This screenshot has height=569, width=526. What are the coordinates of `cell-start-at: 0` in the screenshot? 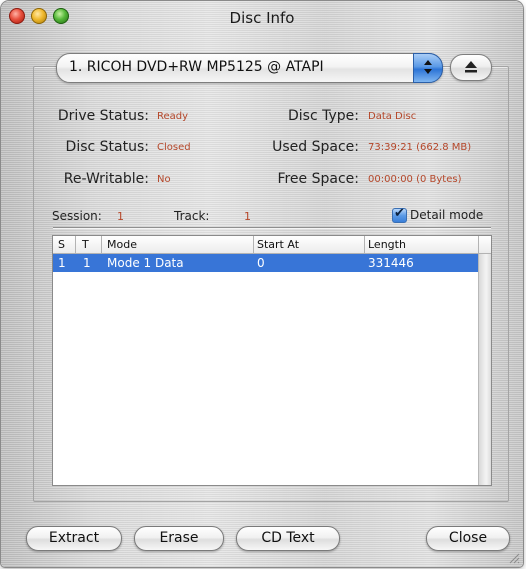 It's located at (261, 263).